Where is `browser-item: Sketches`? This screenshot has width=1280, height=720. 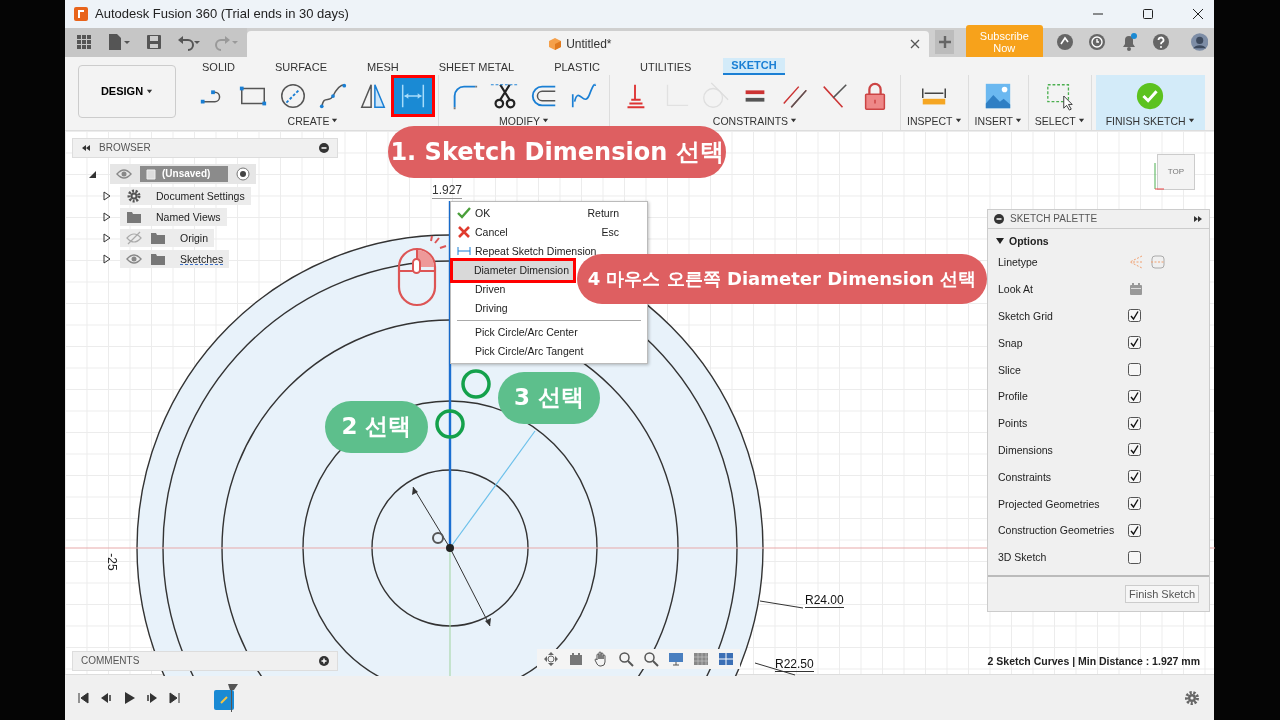 browser-item: Sketches is located at coordinates (175, 258).